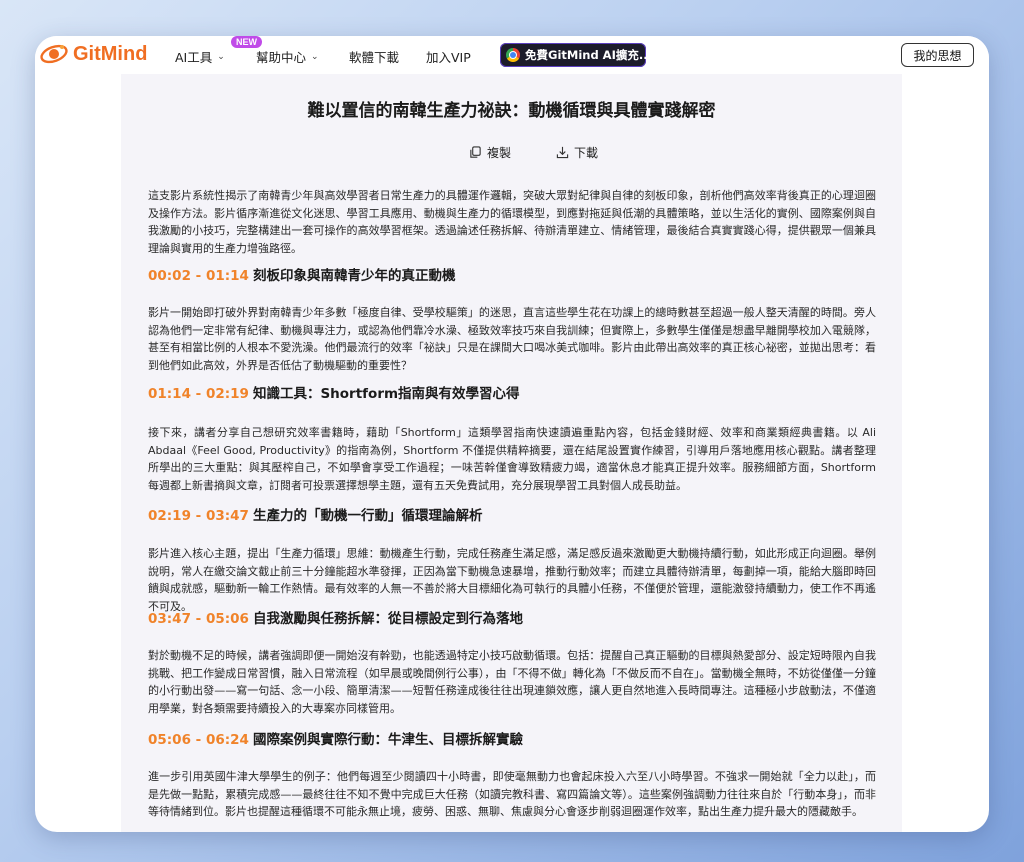 The height and width of the screenshot is (862, 1024). I want to click on nav-software-download: 軟體下載, so click(374, 56).